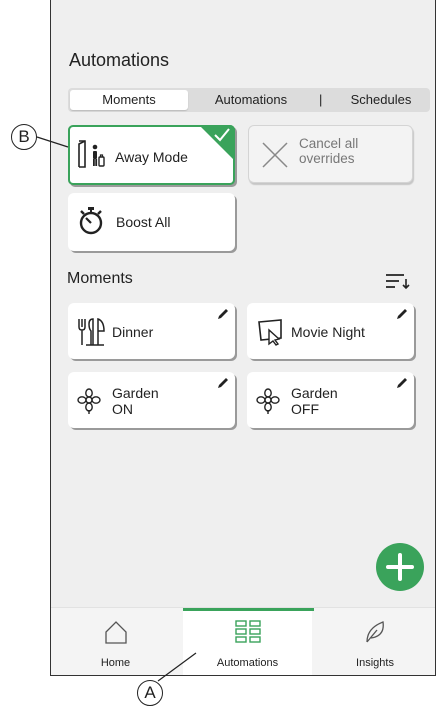 Image resolution: width=438 pixels, height=716 pixels. I want to click on person-leaving-door-icon, so click(91, 154).